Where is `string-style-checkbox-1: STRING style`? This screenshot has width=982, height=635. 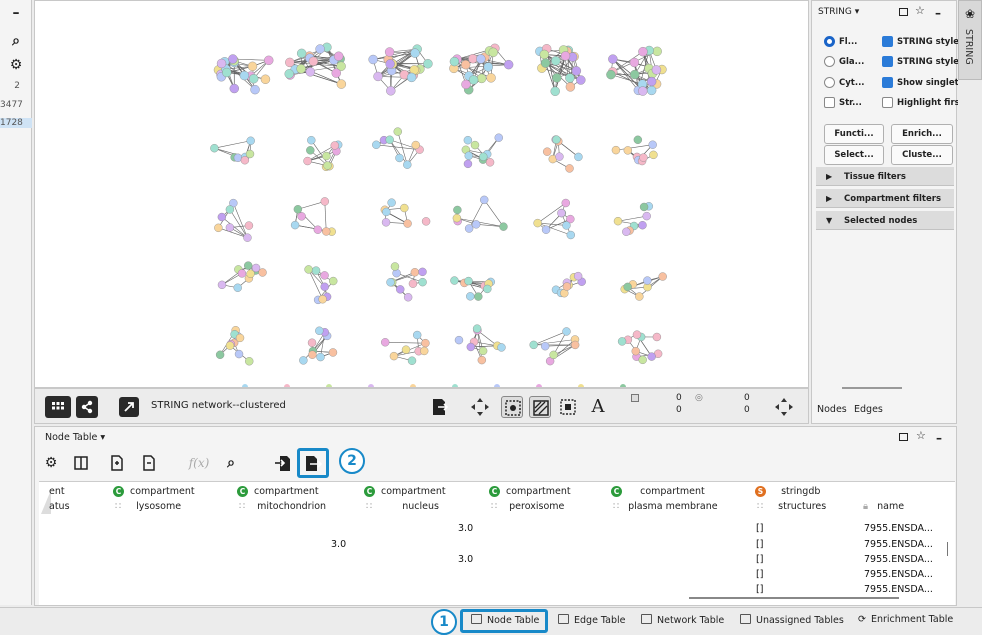
string-style-checkbox-1: STRING style is located at coordinates (920, 43).